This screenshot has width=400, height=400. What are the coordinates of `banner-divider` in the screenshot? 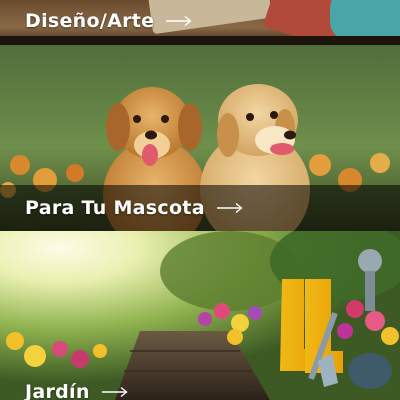 It's located at (200, 40).